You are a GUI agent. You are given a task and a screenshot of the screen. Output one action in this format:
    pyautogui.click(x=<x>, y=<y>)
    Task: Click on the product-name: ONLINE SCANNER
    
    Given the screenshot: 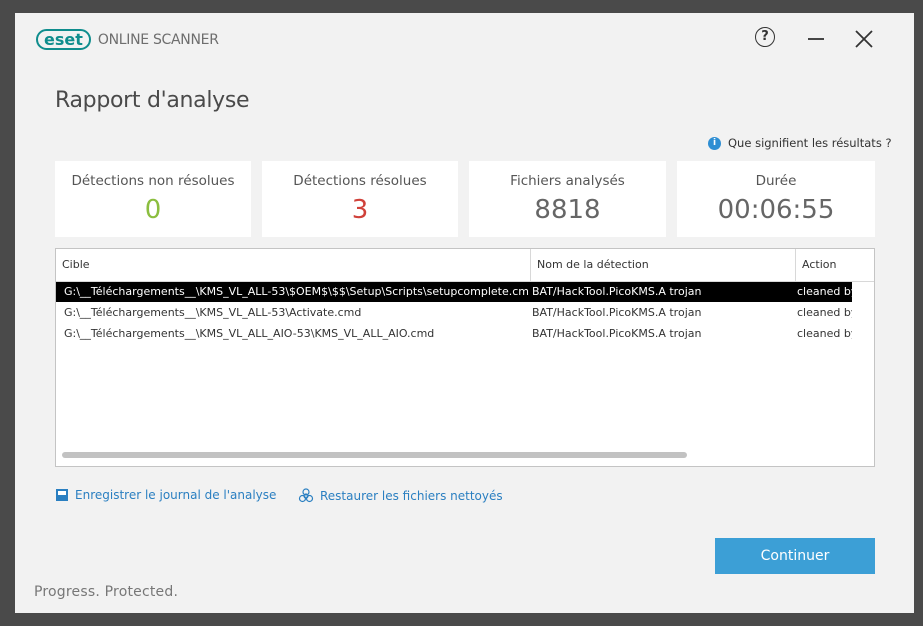 What is the action you would take?
    pyautogui.click(x=158, y=39)
    